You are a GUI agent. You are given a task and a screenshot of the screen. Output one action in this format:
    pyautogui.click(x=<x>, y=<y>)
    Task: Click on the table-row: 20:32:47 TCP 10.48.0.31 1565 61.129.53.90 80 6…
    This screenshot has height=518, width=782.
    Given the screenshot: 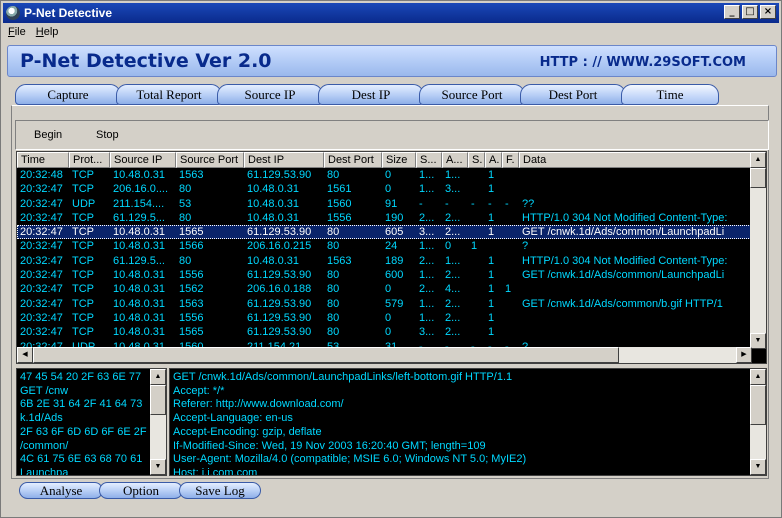 What is the action you would take?
    pyautogui.click(x=385, y=232)
    